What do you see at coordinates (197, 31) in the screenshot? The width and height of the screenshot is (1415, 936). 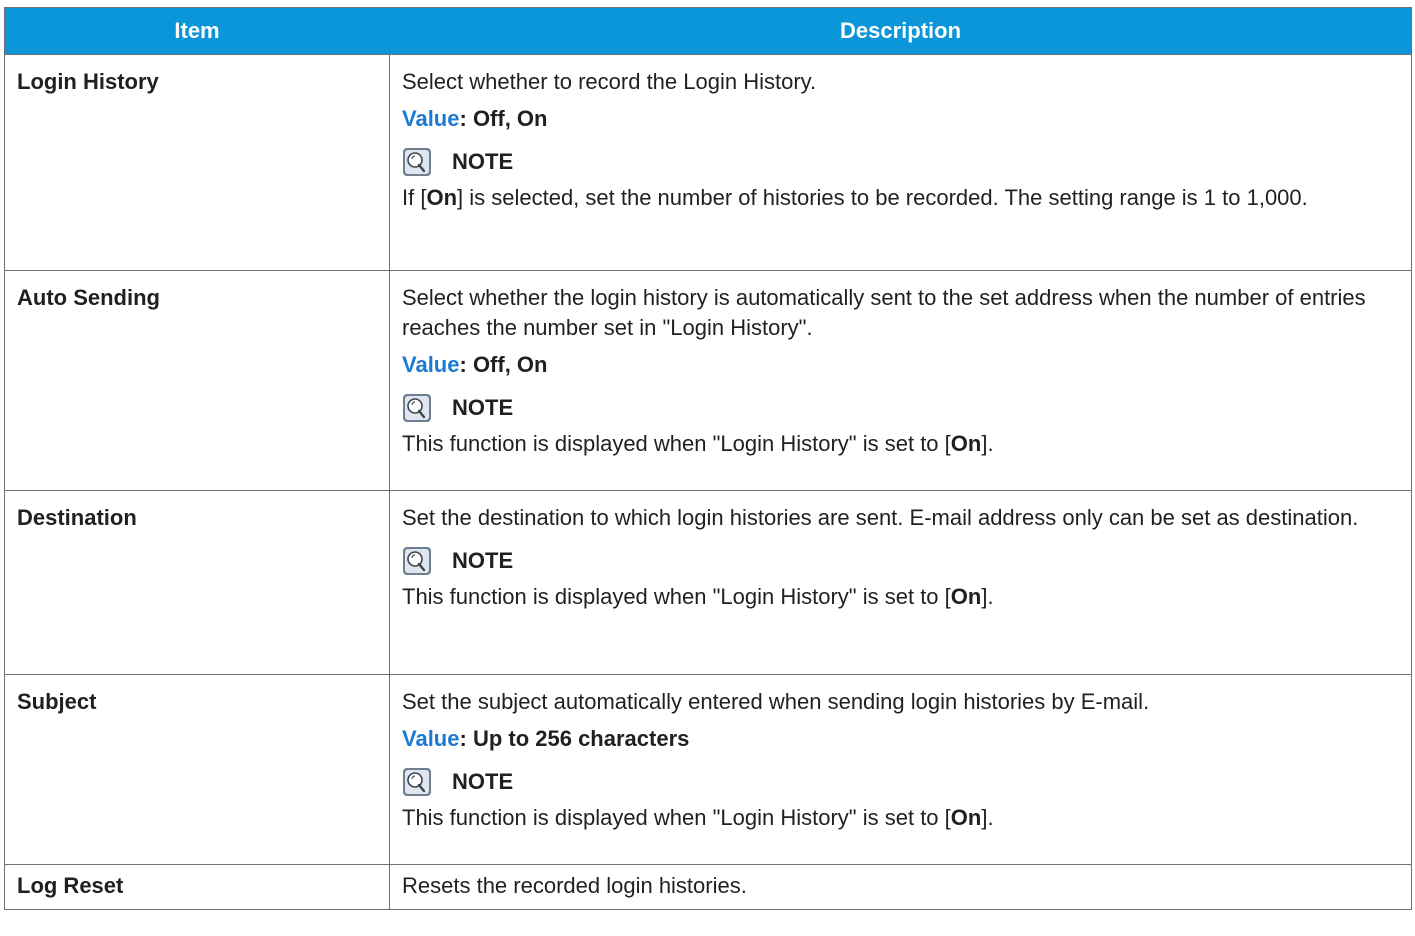 I see `column-header-item: Item` at bounding box center [197, 31].